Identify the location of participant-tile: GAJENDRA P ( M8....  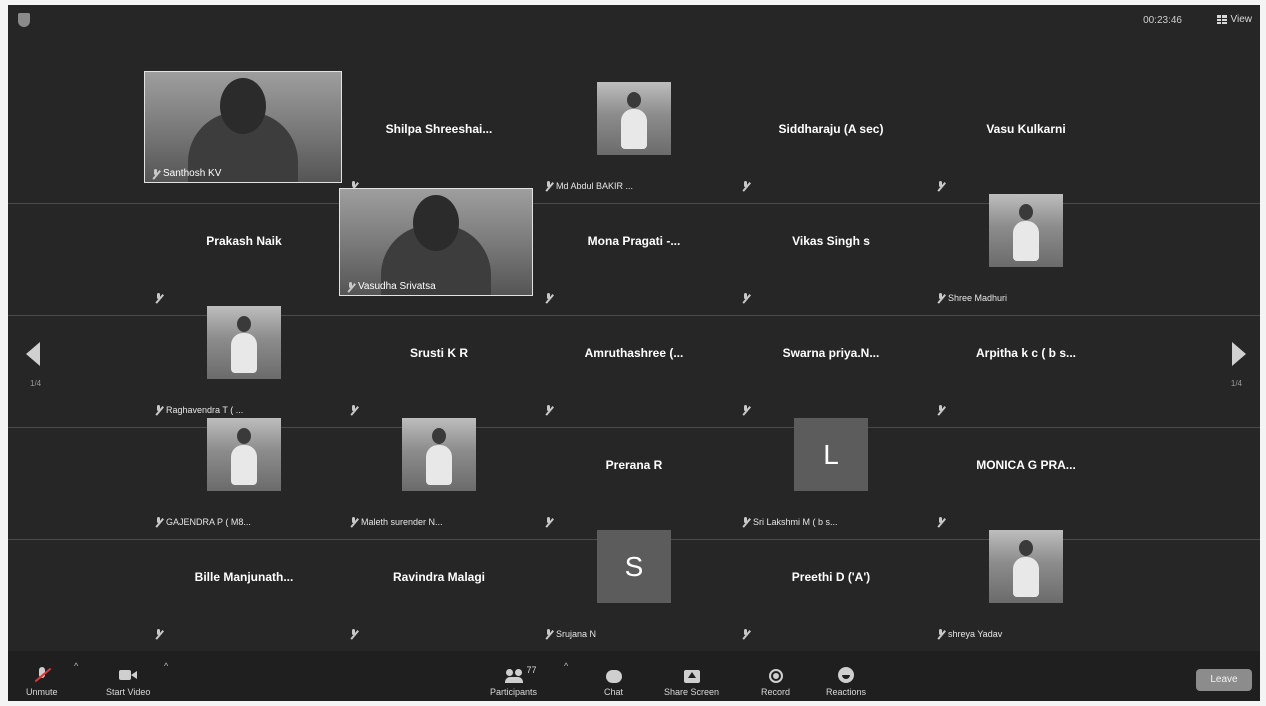
(244, 473).